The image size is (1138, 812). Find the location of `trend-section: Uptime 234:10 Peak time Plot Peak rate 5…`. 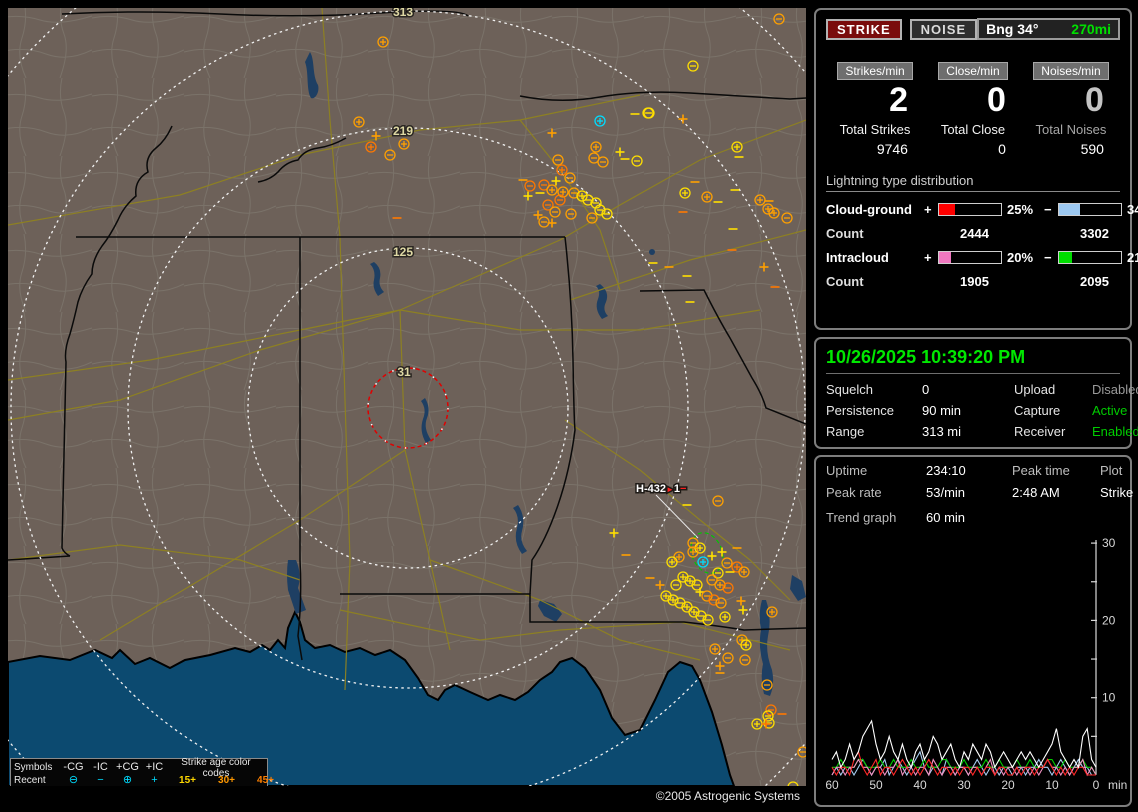

trend-section: Uptime 234:10 Peak time Plot Peak rate 5… is located at coordinates (974, 631).